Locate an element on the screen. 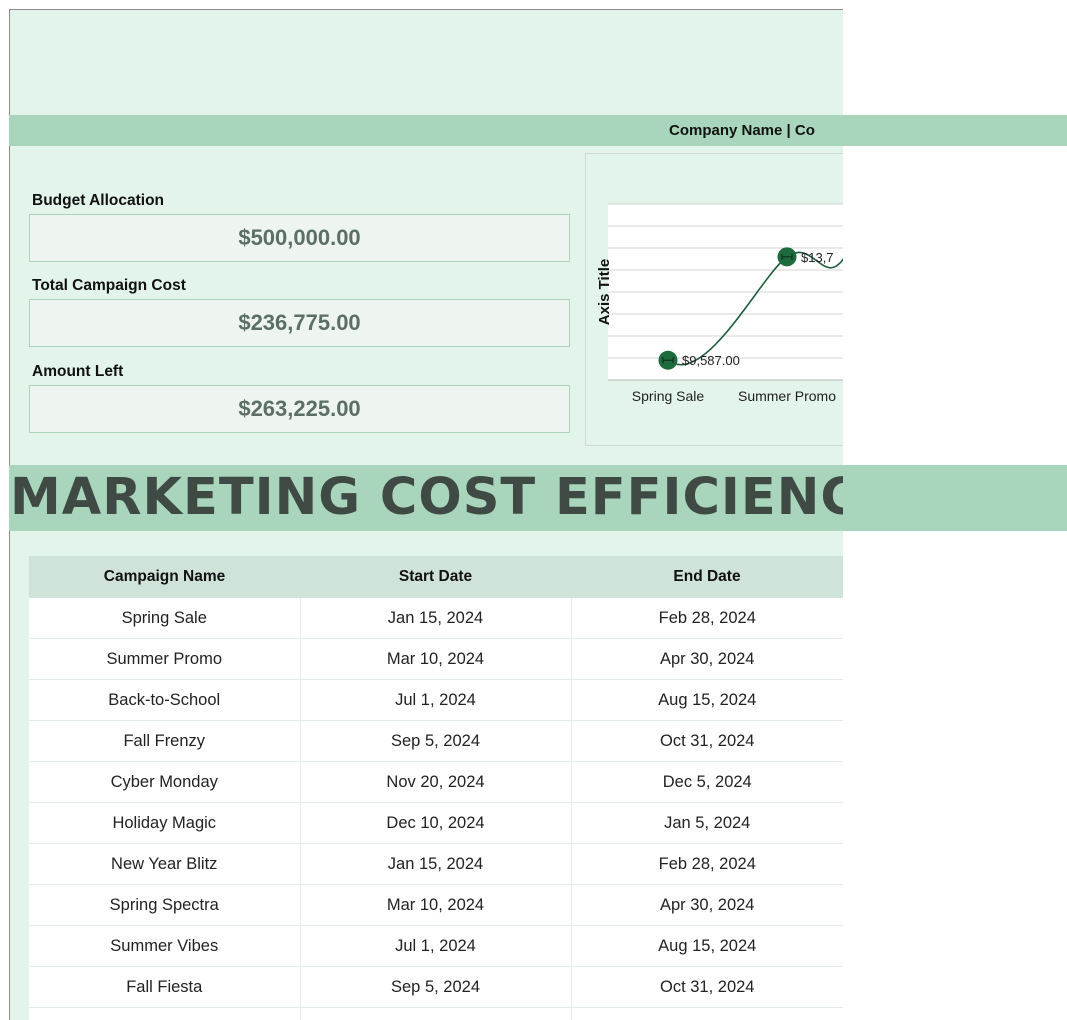 The width and height of the screenshot is (1067, 1020). table-row: Summer Promo Mar 10, 2024 Apr 30, 2024 is located at coordinates (436, 659).